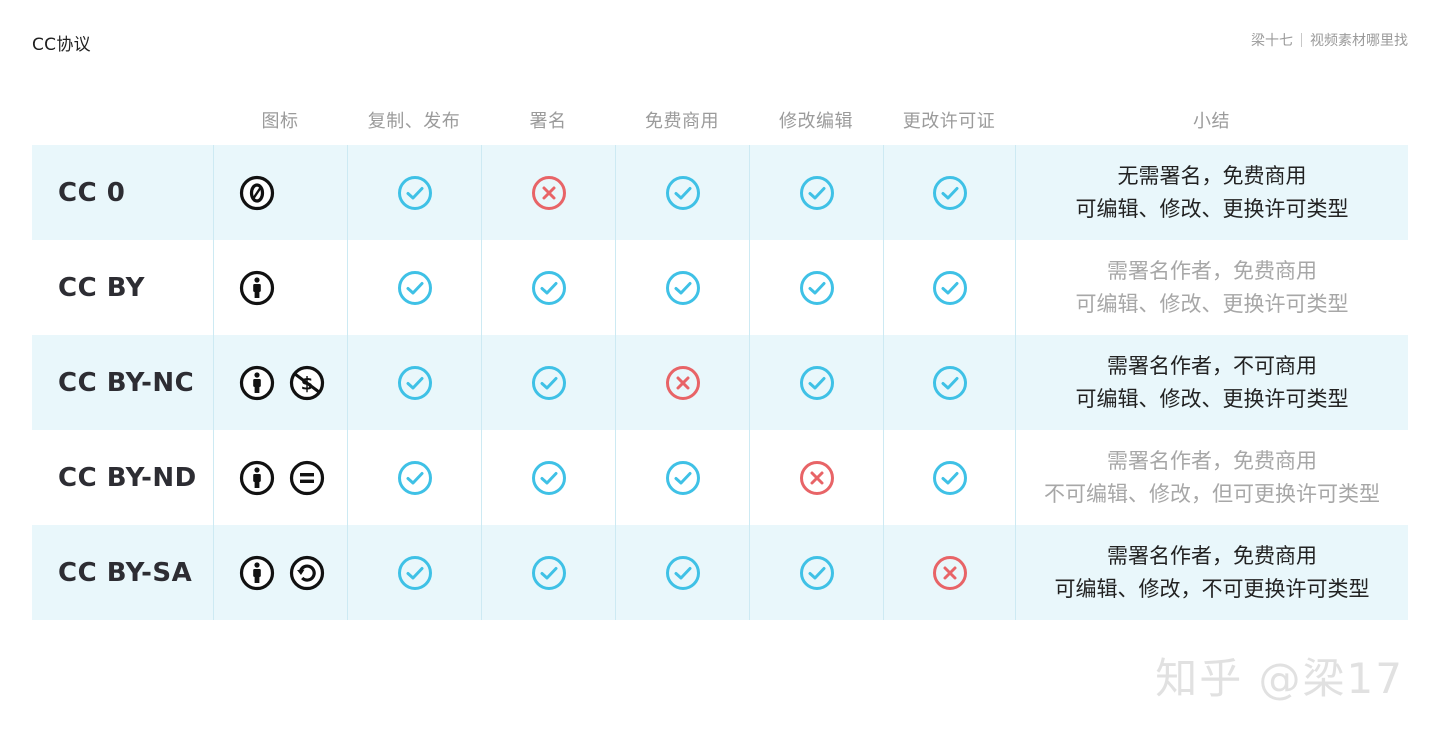 The image size is (1440, 729). I want to click on summary-line: 需署名作者，不可商用, so click(1212, 365).